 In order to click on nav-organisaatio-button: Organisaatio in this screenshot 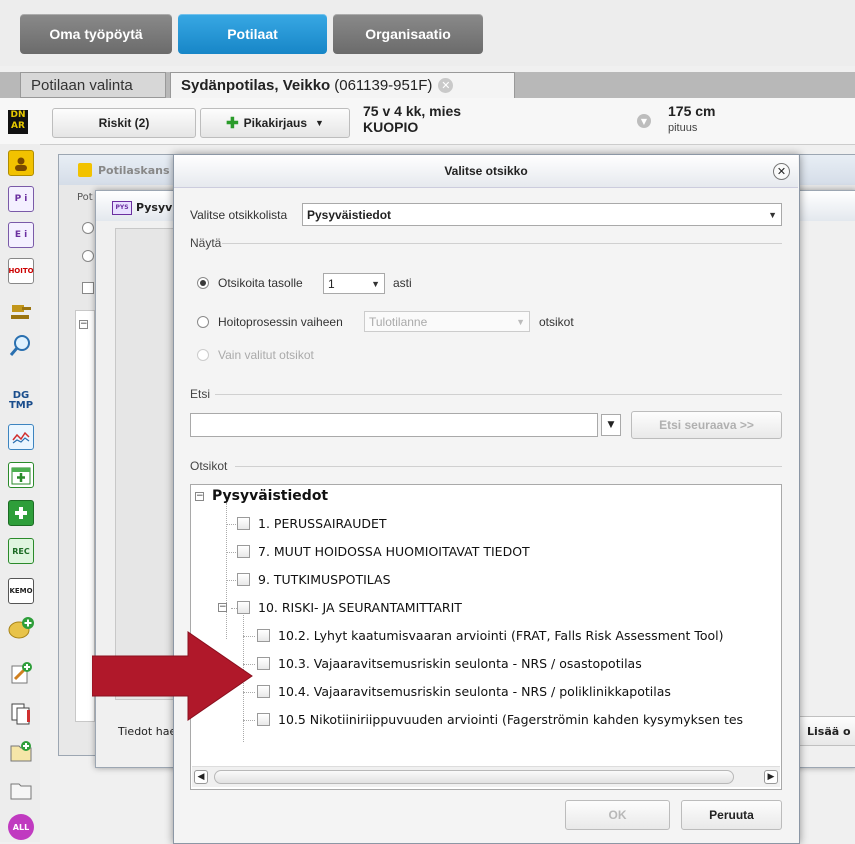, I will do `click(408, 34)`.